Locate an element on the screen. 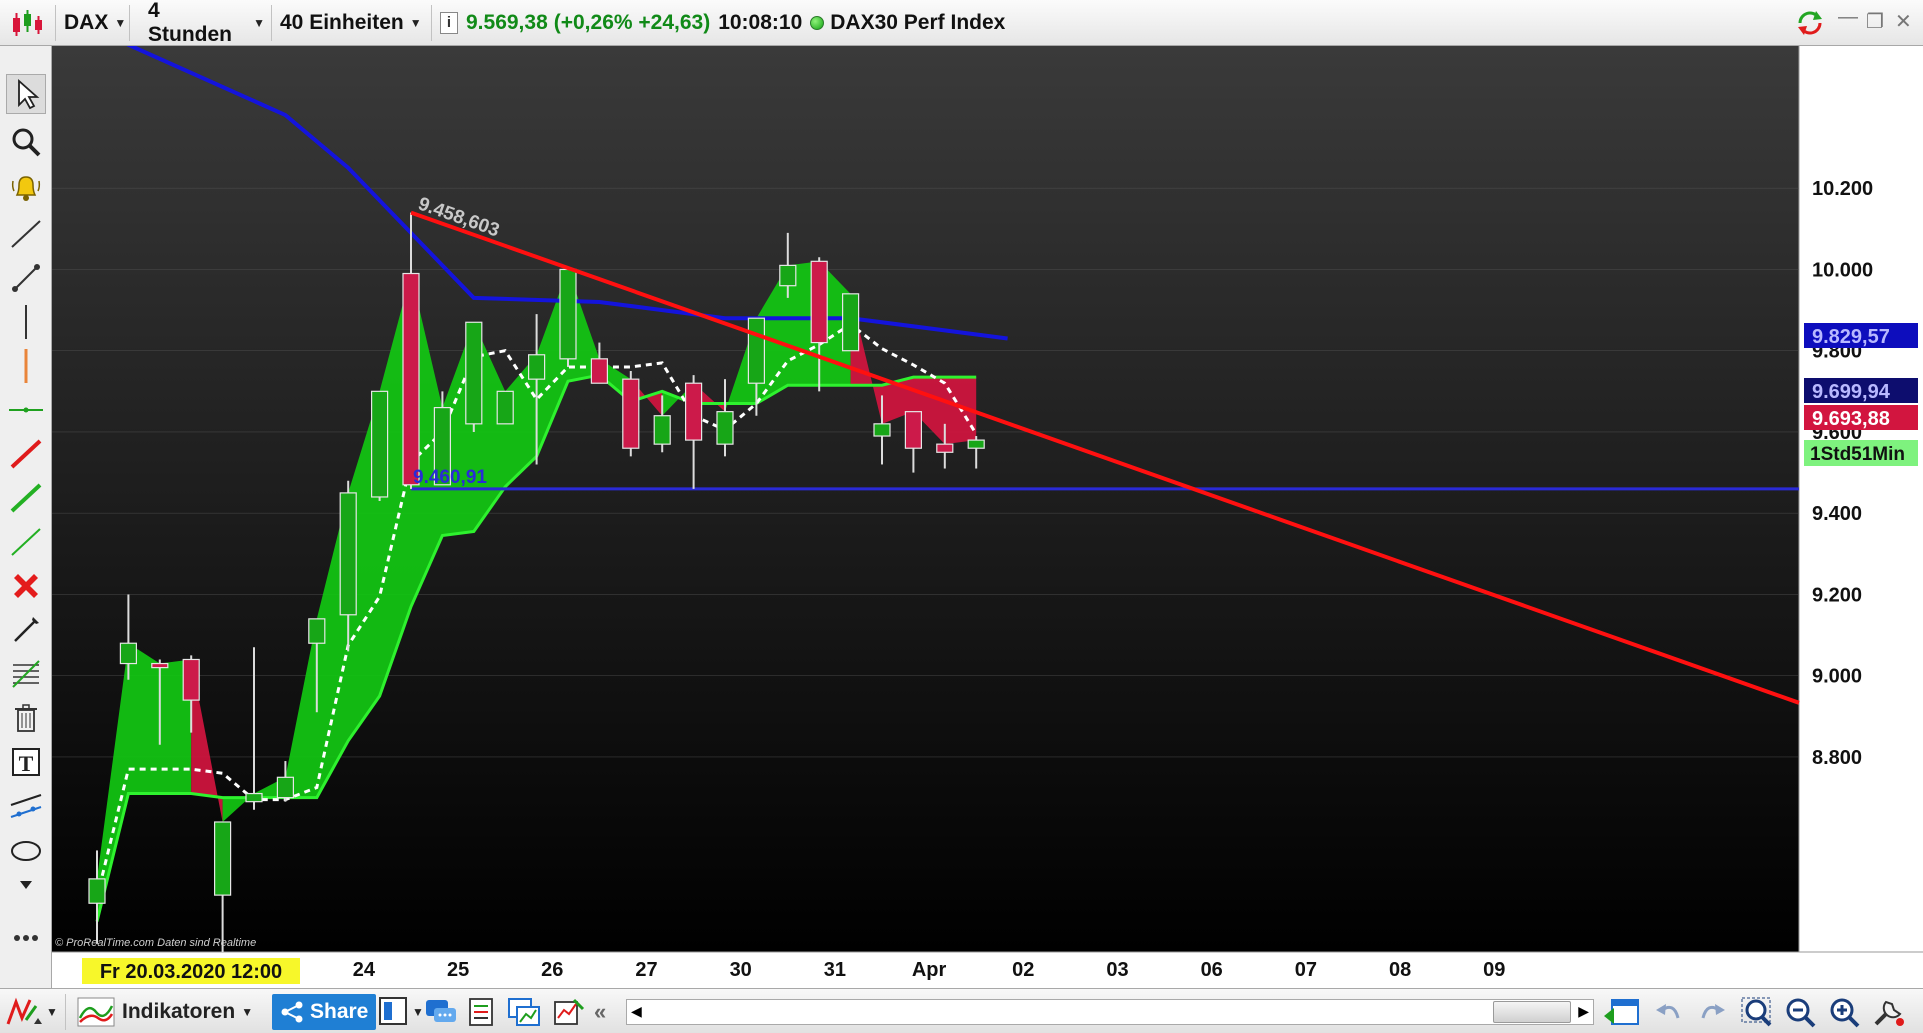  settings-icon is located at coordinates (1890, 1012).